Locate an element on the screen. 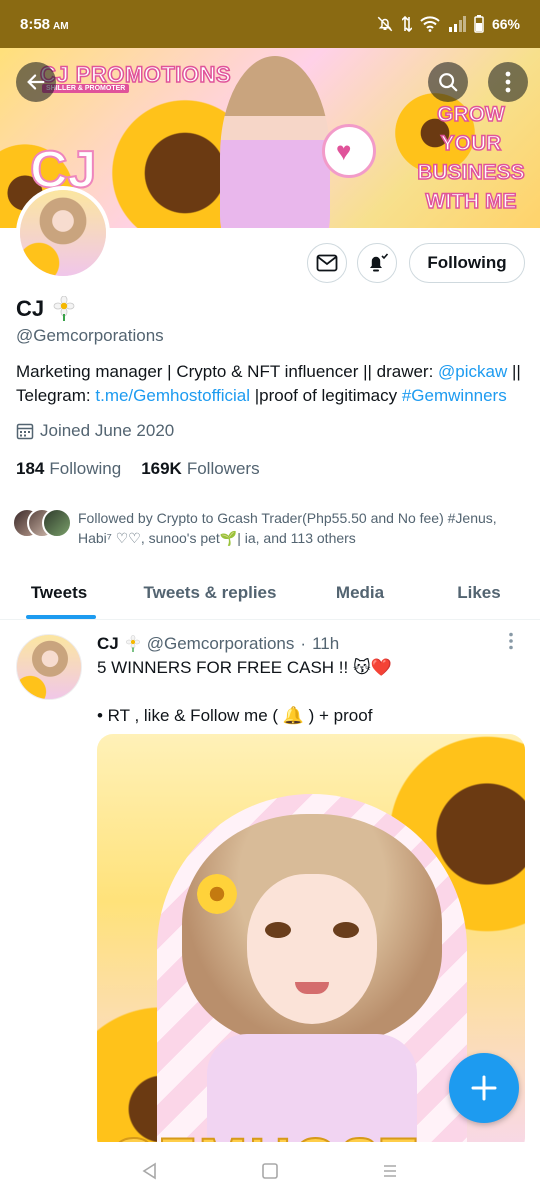 The width and height of the screenshot is (540, 1200). avatar is located at coordinates (57, 523).